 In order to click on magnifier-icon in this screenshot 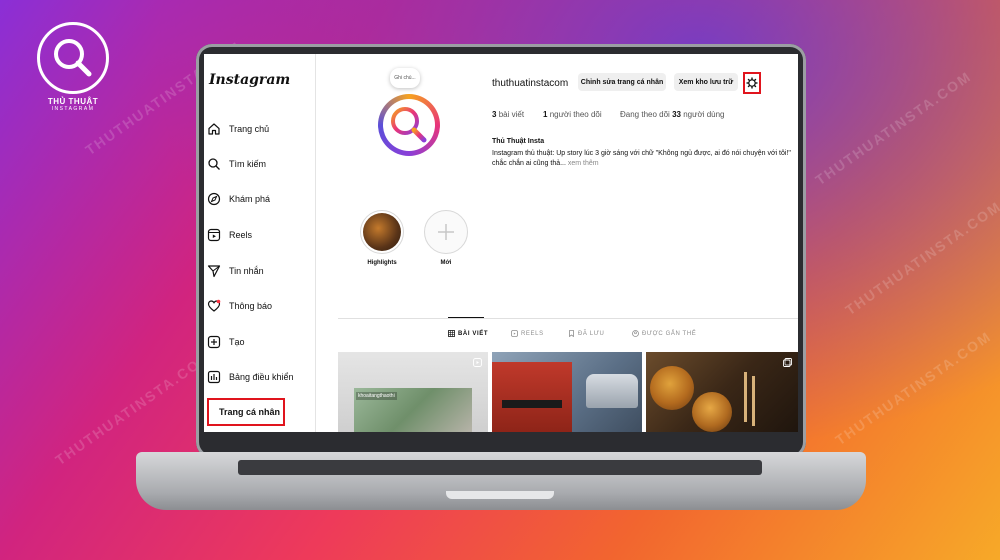, I will do `click(409, 125)`.